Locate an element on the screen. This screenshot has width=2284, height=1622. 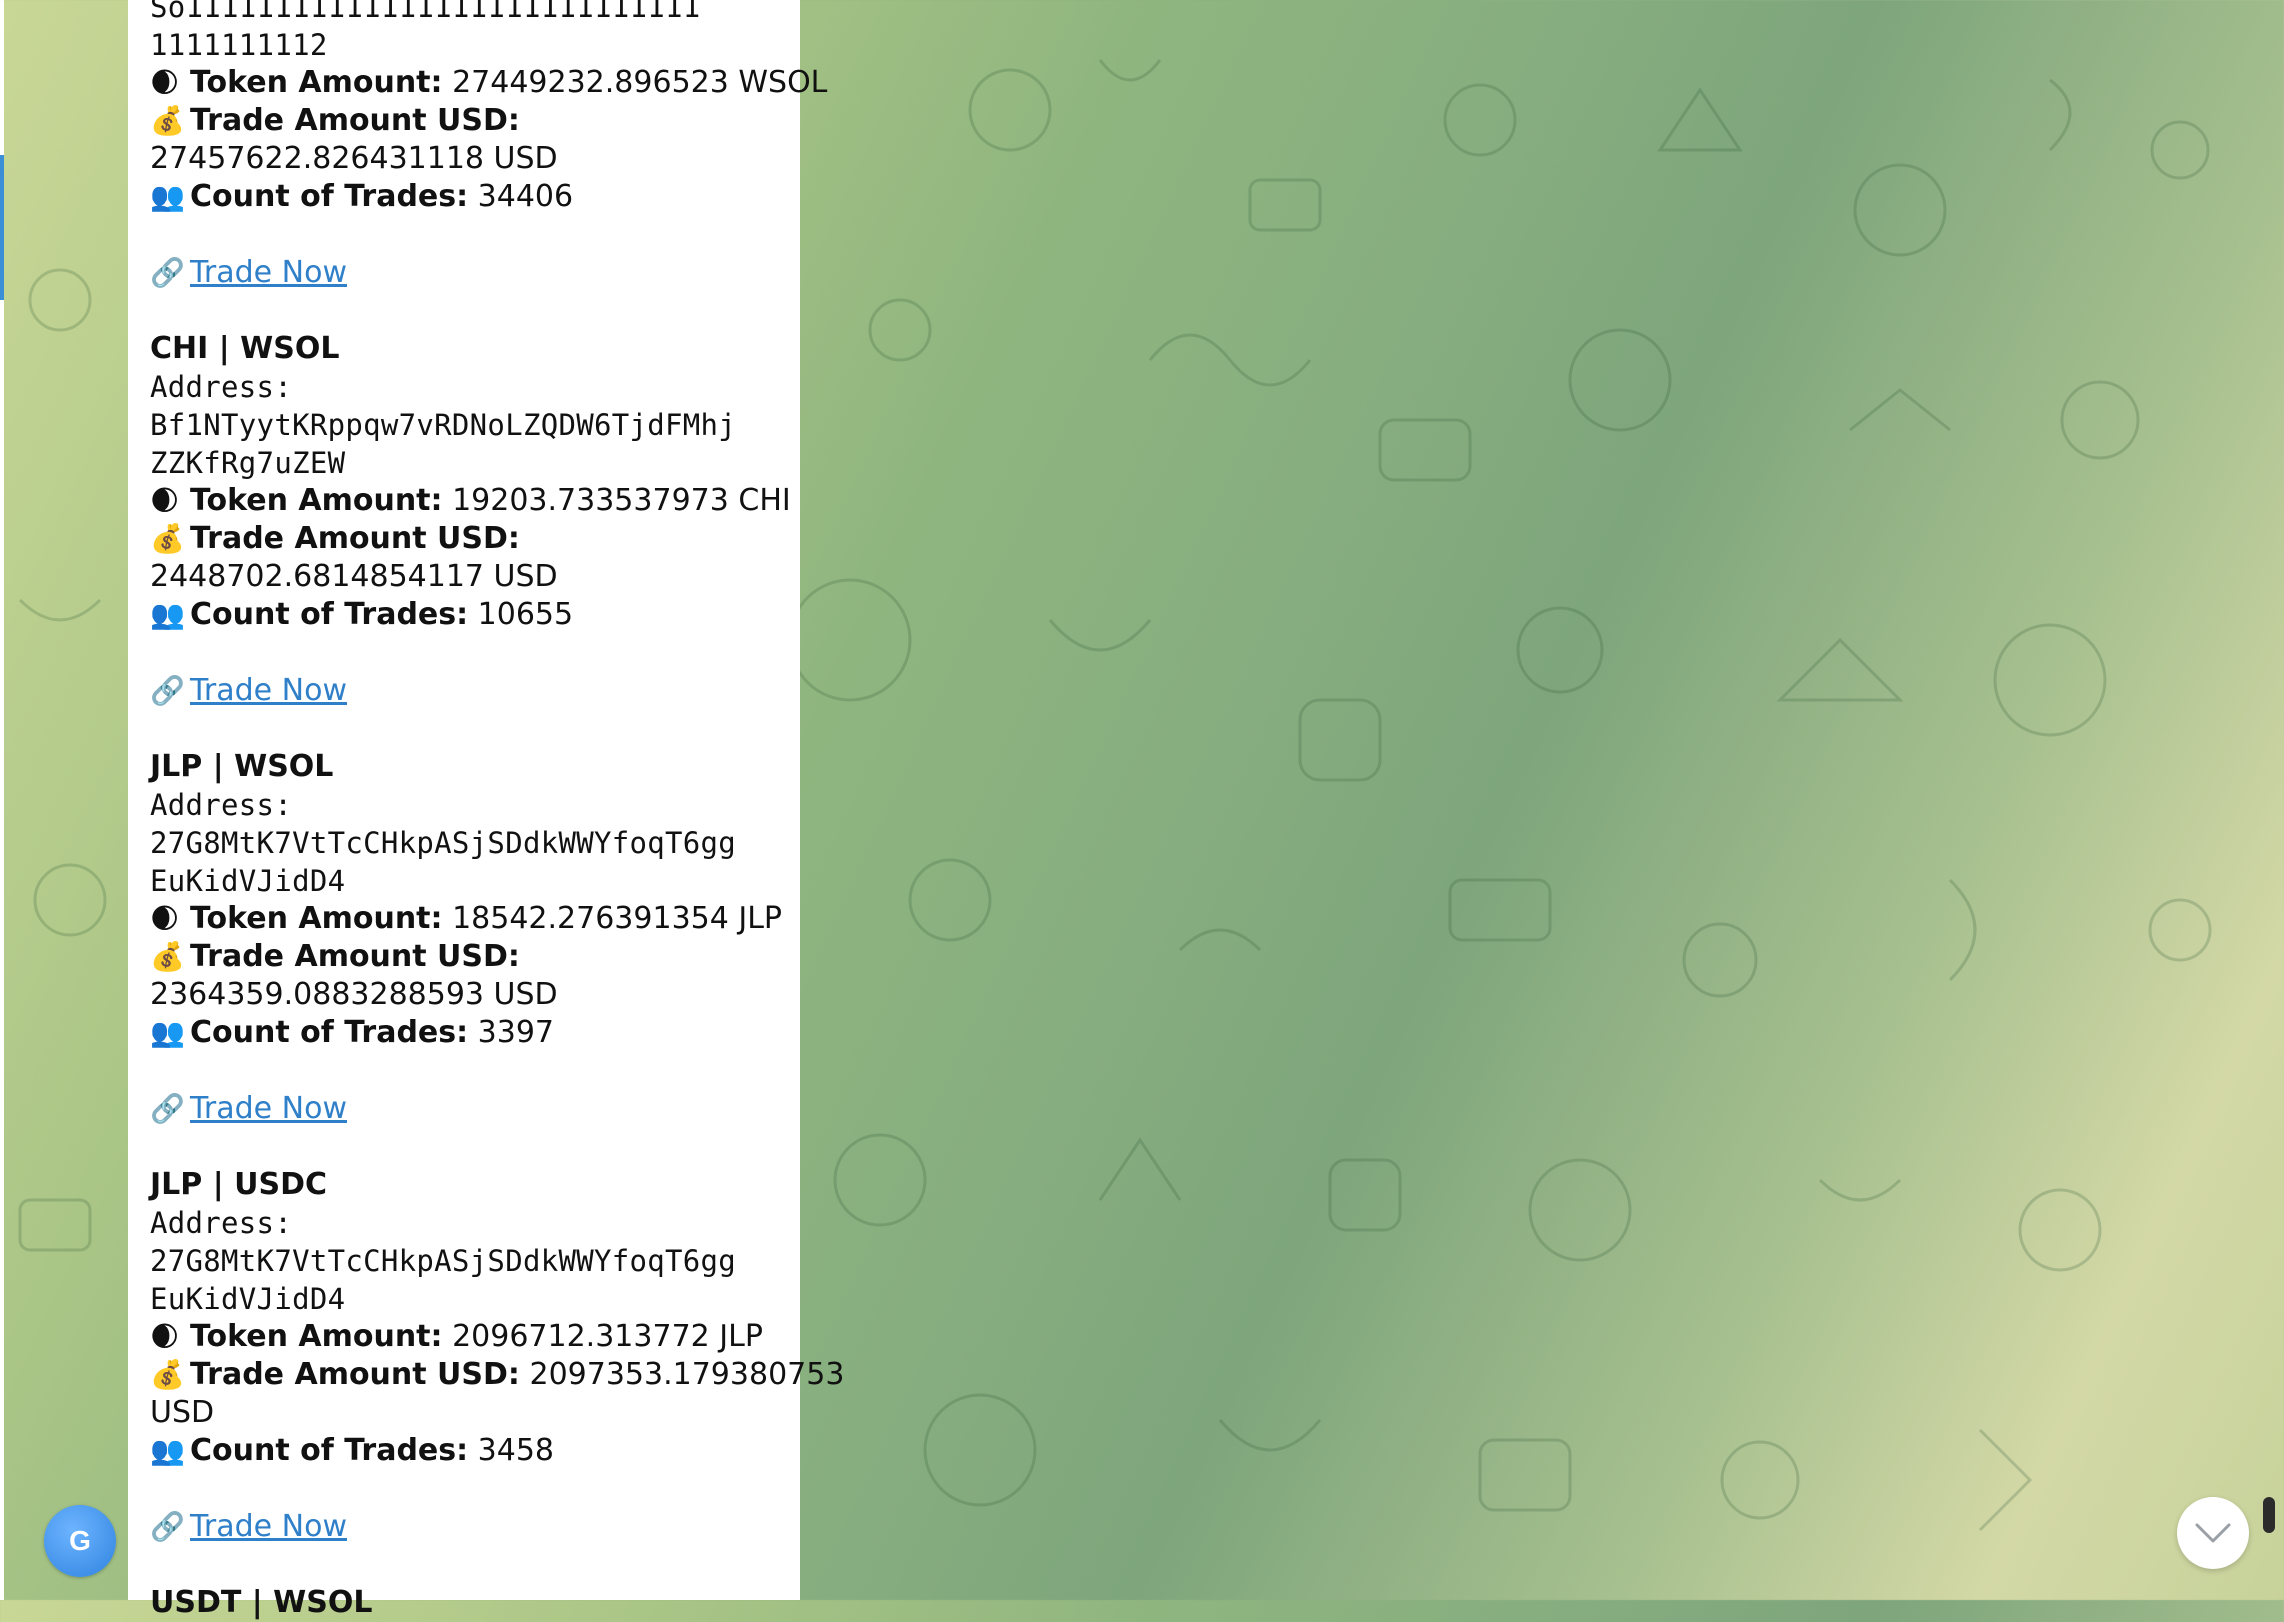
trade-amount-value: 2448702.6814854117 USD is located at coordinates (354, 576).